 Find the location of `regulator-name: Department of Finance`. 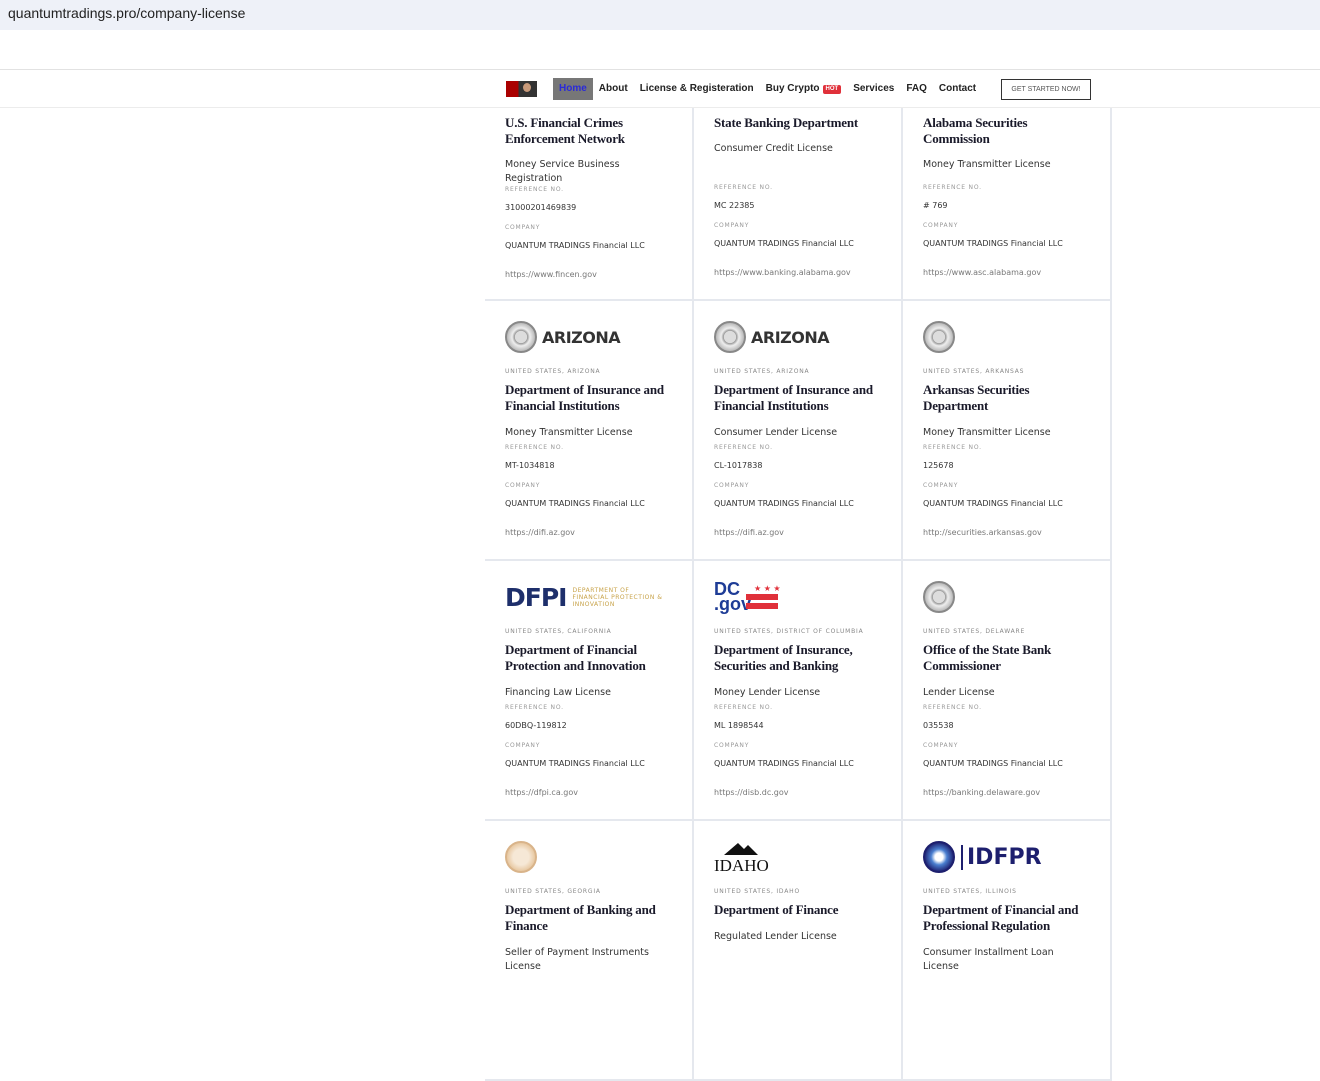

regulator-name: Department of Finance is located at coordinates (776, 909).